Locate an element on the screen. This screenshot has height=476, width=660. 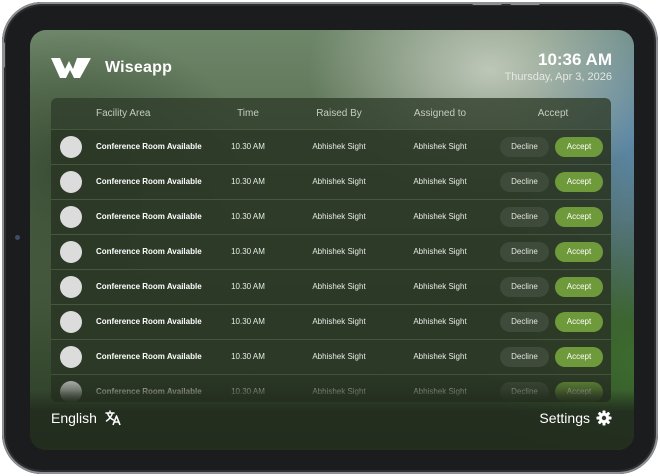
brand: Wiseapp is located at coordinates (111, 68).